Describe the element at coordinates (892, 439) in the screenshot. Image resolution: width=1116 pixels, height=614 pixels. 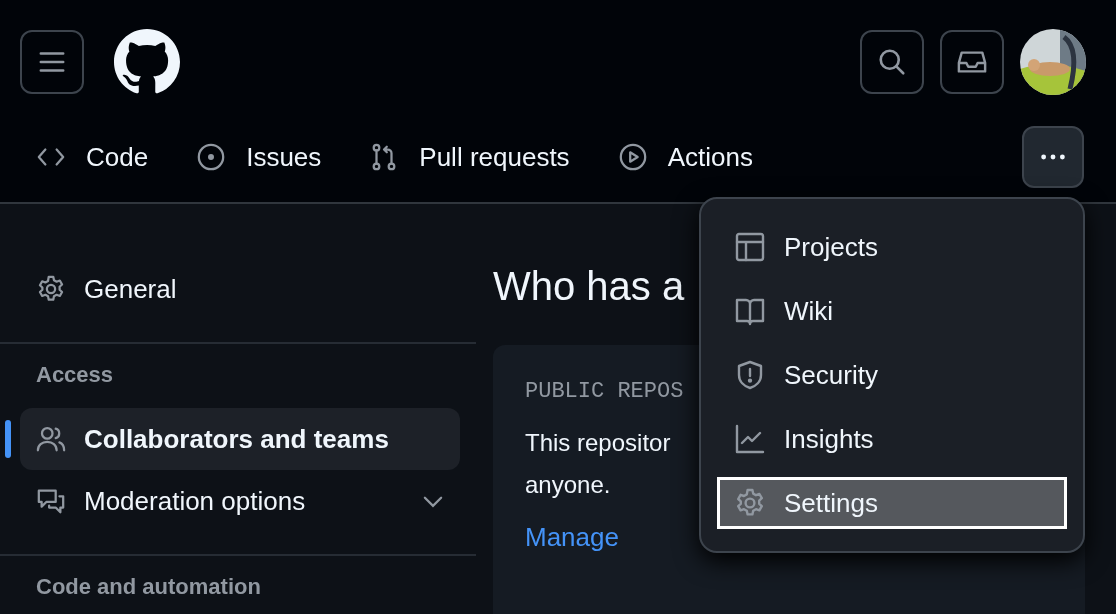
I see `menu-item: Insights` at that location.